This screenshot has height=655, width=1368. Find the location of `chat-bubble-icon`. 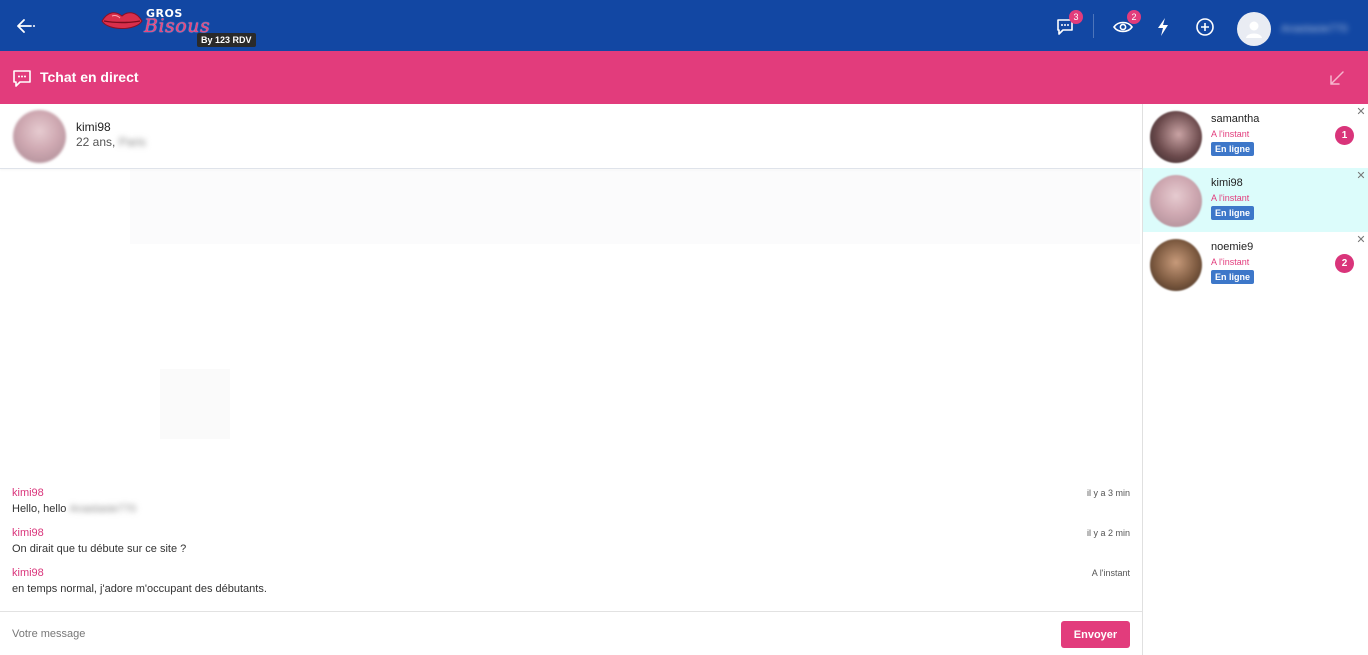

chat-bubble-icon is located at coordinates (22, 78).